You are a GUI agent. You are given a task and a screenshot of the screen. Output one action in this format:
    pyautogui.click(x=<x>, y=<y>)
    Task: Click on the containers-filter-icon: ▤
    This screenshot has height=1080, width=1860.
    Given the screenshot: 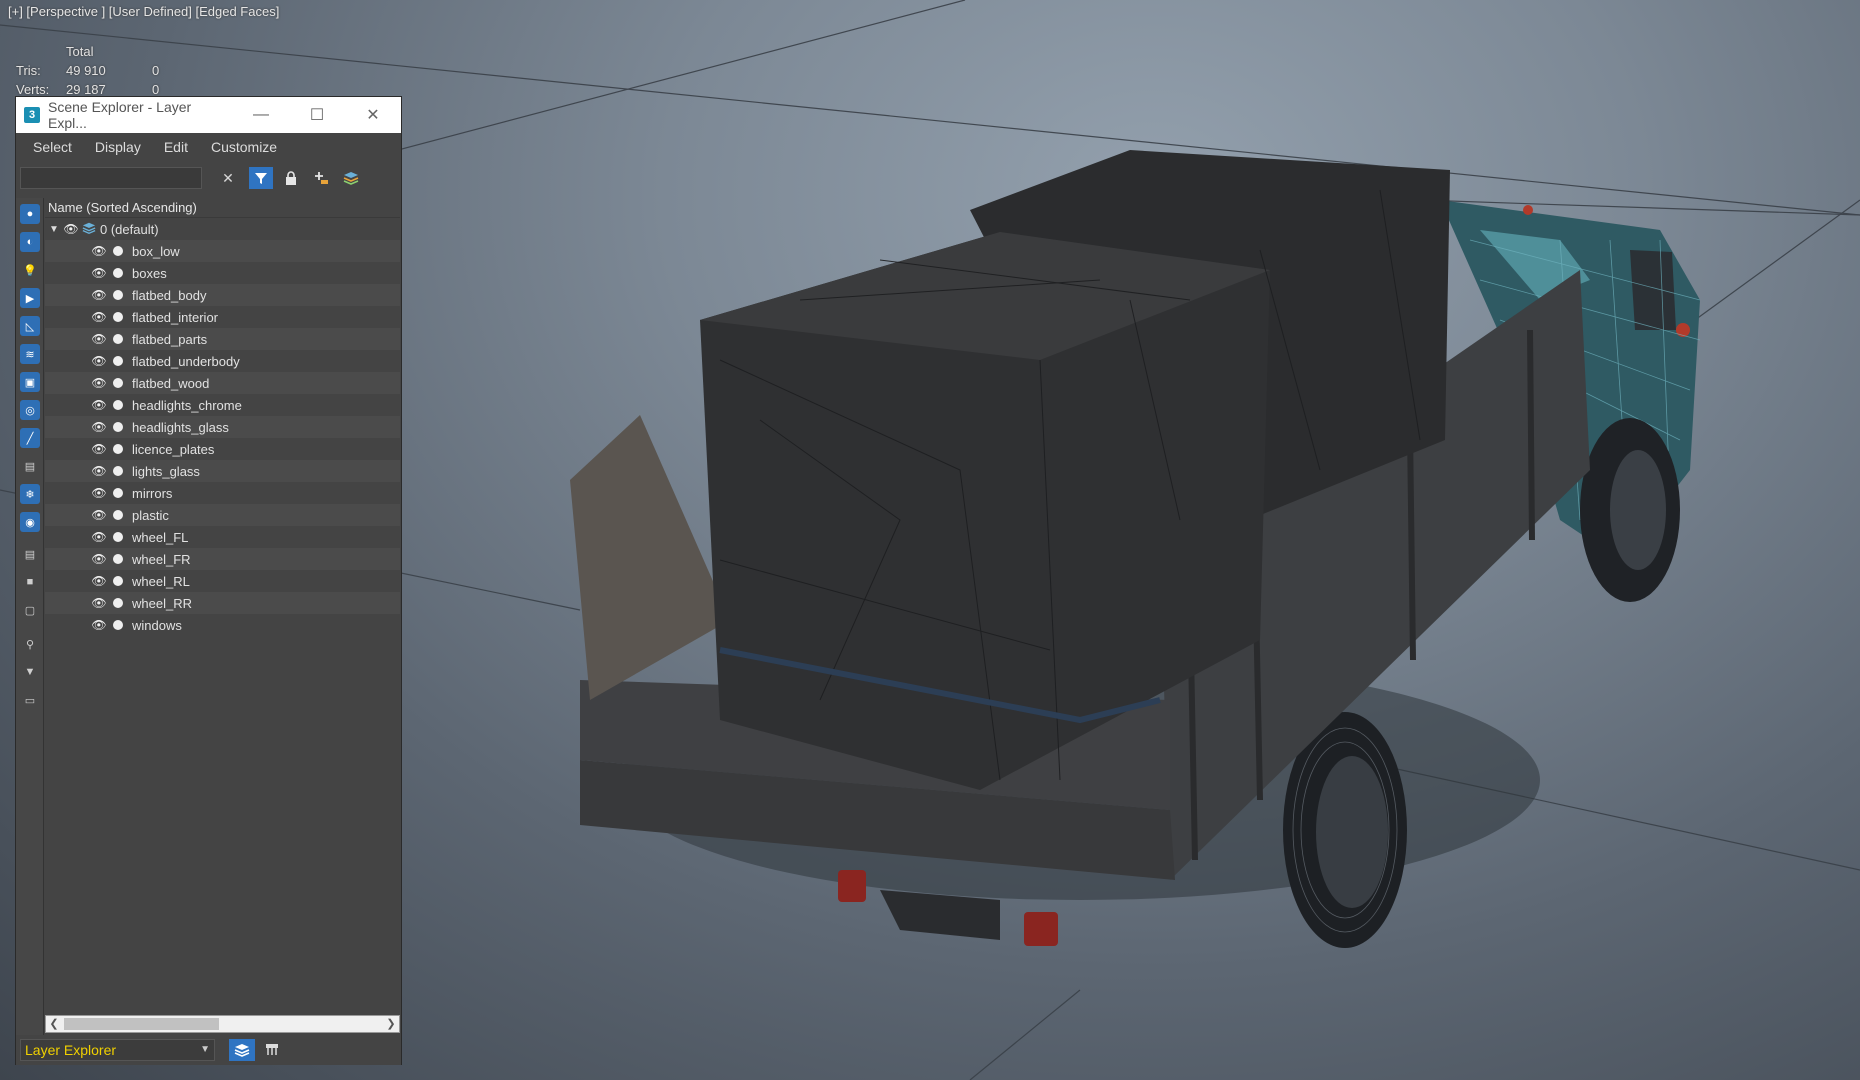 What is the action you would take?
    pyautogui.click(x=30, y=466)
    